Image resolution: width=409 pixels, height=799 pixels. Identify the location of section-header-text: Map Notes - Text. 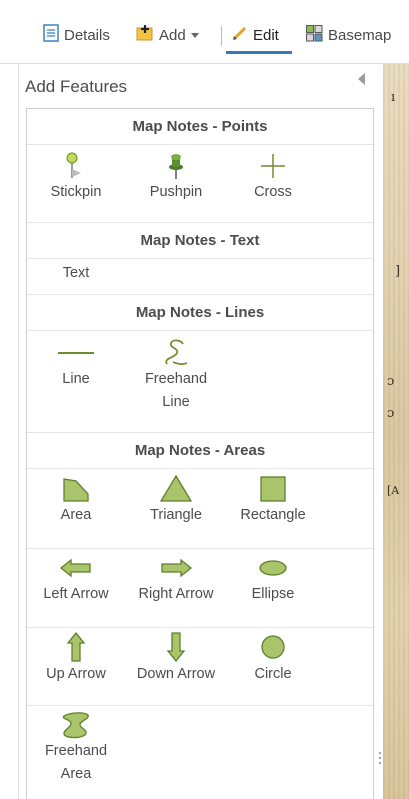
(200, 241).